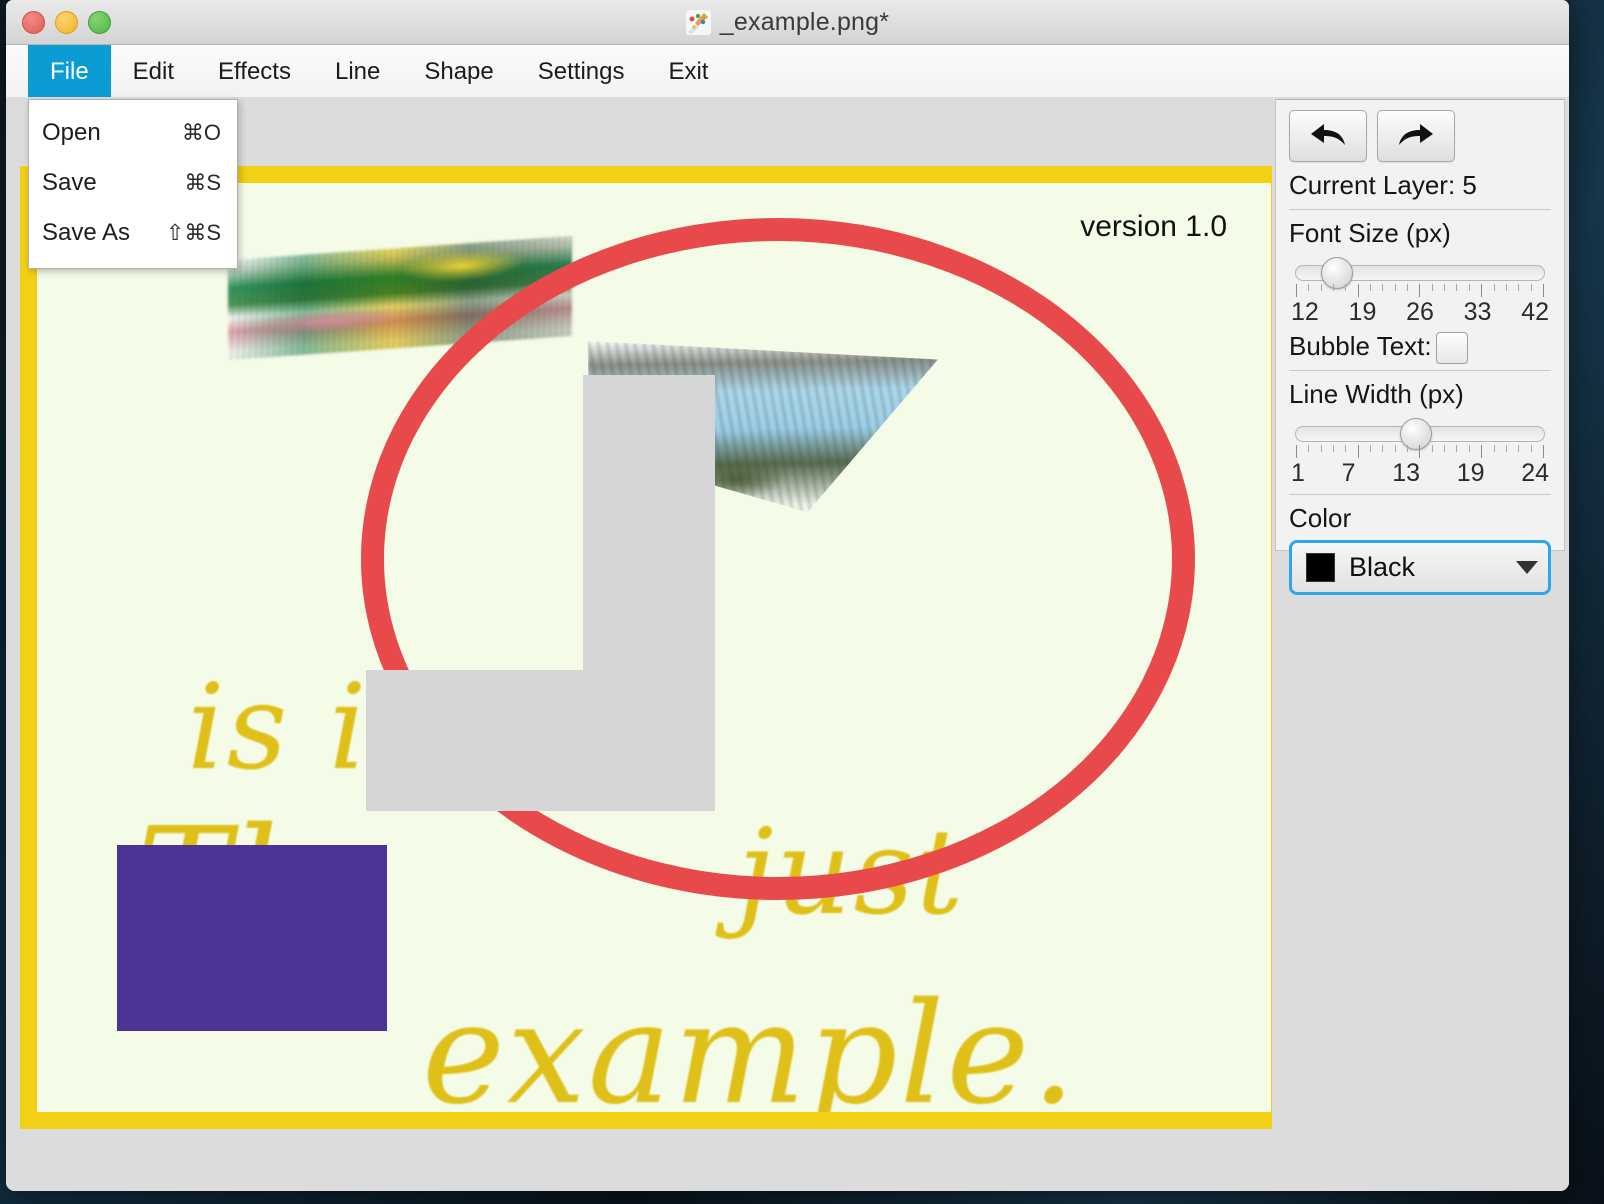 Image resolution: width=1604 pixels, height=1204 pixels. Describe the element at coordinates (1153, 227) in the screenshot. I see `version-text: version 1.0` at that location.